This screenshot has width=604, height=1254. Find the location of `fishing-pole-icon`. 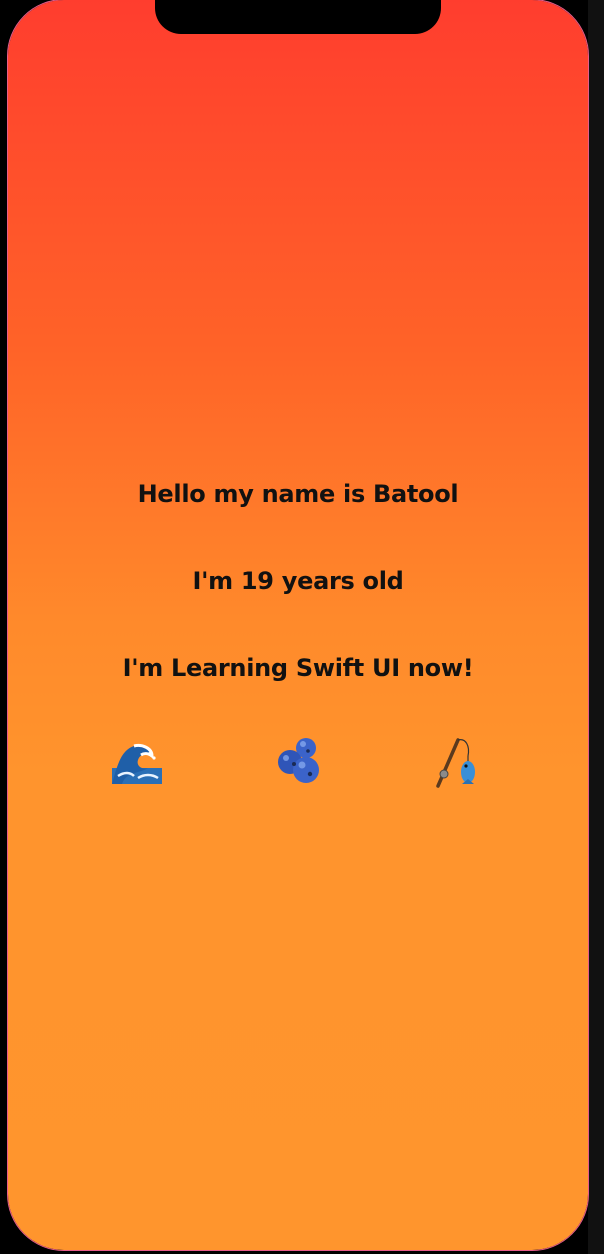

fishing-pole-icon is located at coordinates (457, 761).